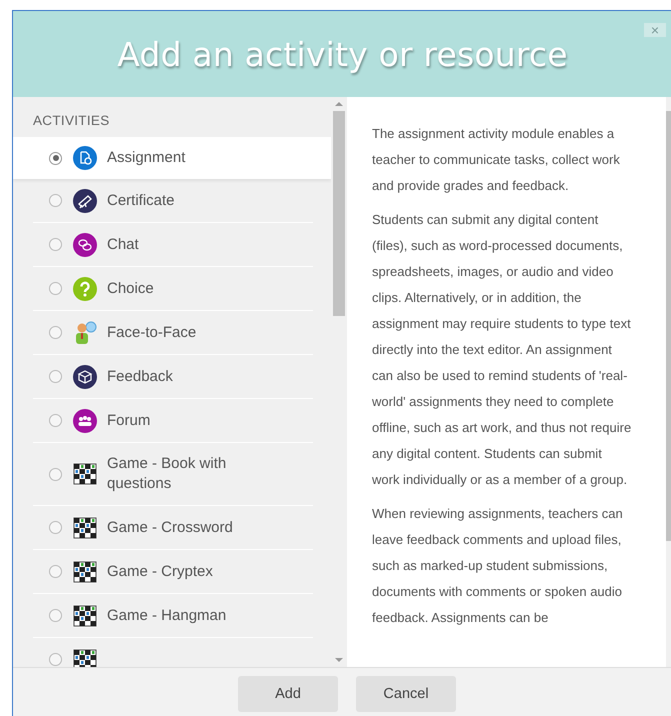 This screenshot has width=671, height=716. What do you see at coordinates (128, 420) in the screenshot?
I see `activity-label: Forum` at bounding box center [128, 420].